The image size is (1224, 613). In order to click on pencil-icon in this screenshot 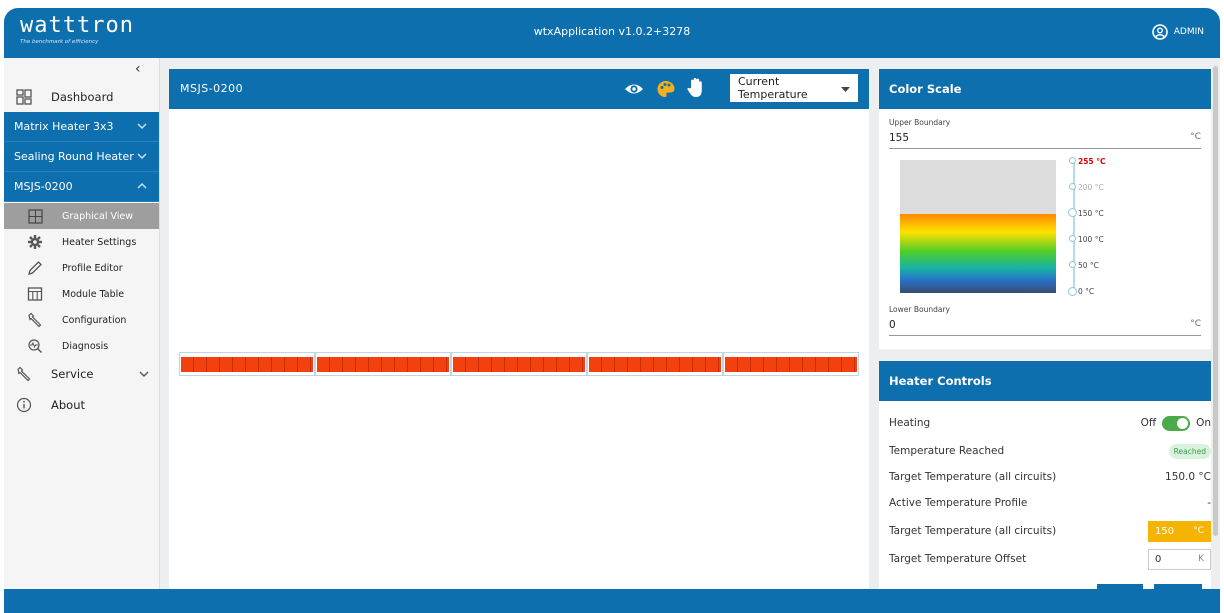, I will do `click(35, 268)`.